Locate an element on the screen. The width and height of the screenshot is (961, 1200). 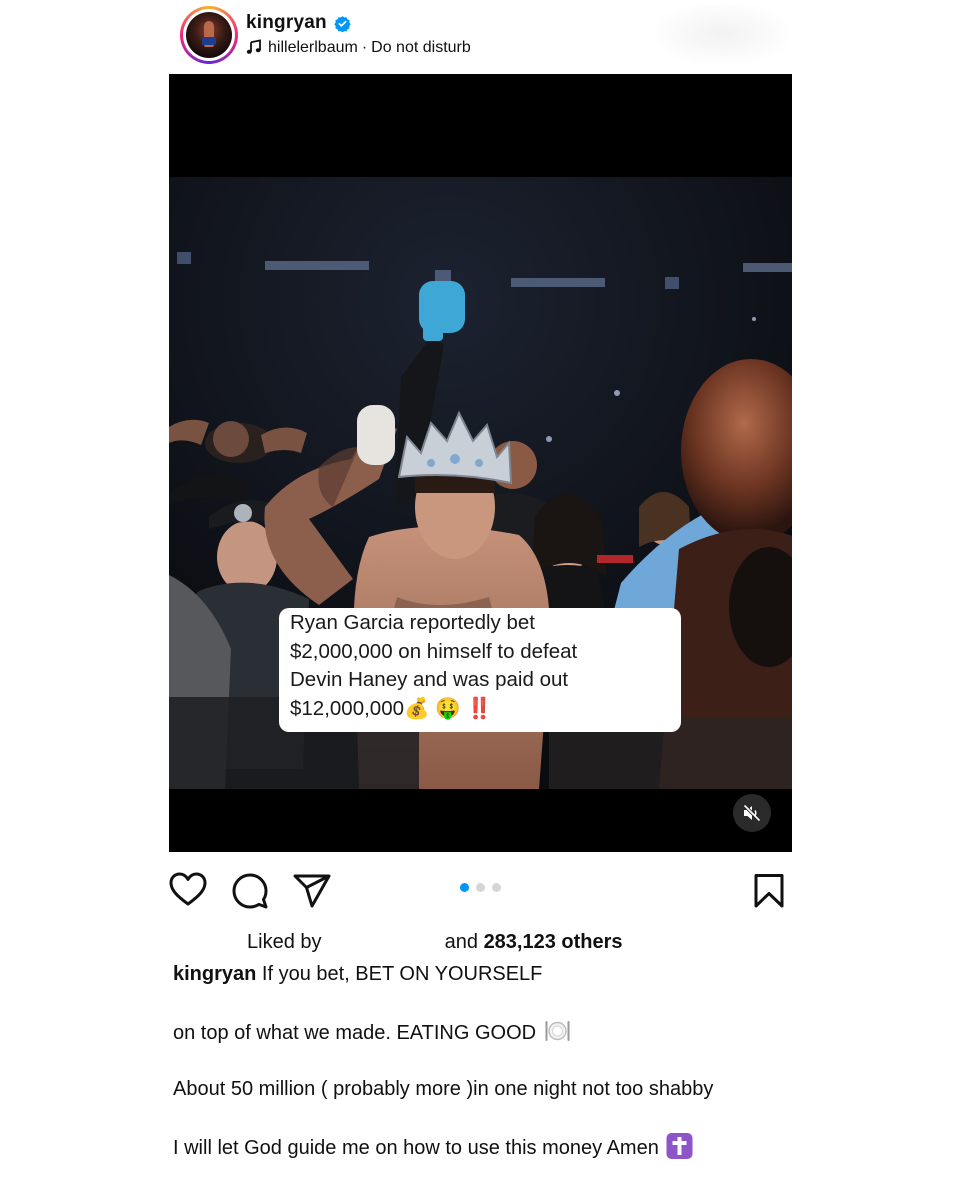
bookmark-icon is located at coordinates (769, 891).